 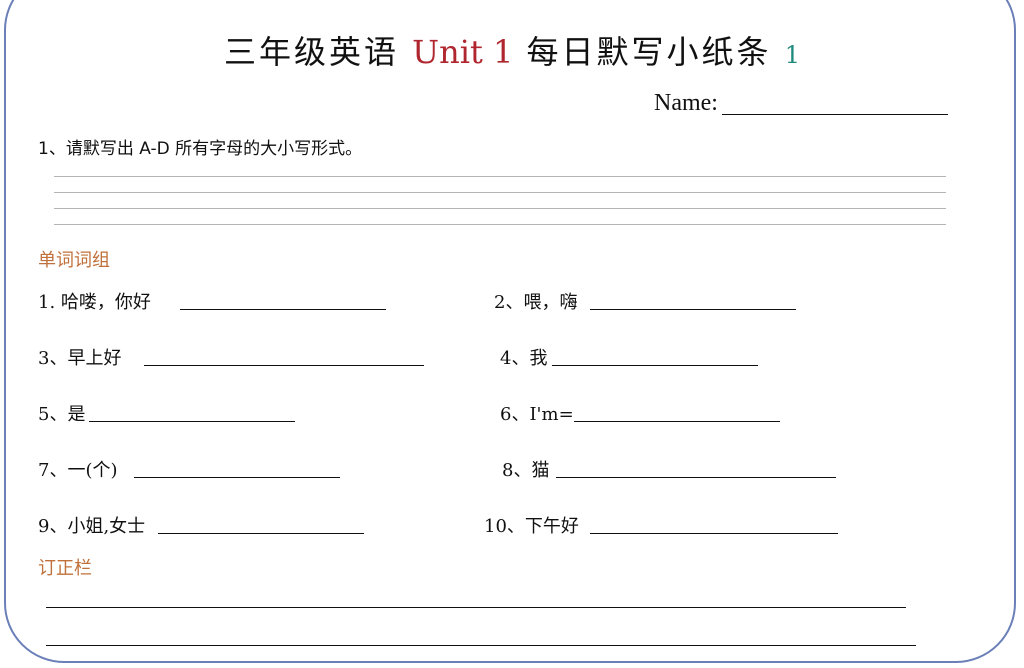 I want to click on section-correction: 订正栏, so click(x=65, y=568).